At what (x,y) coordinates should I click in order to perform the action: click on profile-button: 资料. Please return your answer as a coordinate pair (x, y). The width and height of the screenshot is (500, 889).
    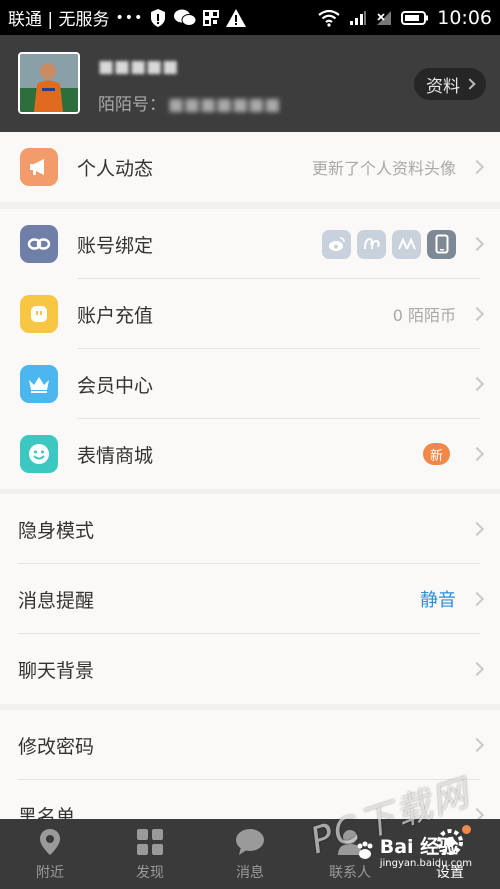
    Looking at the image, I should click on (450, 84).